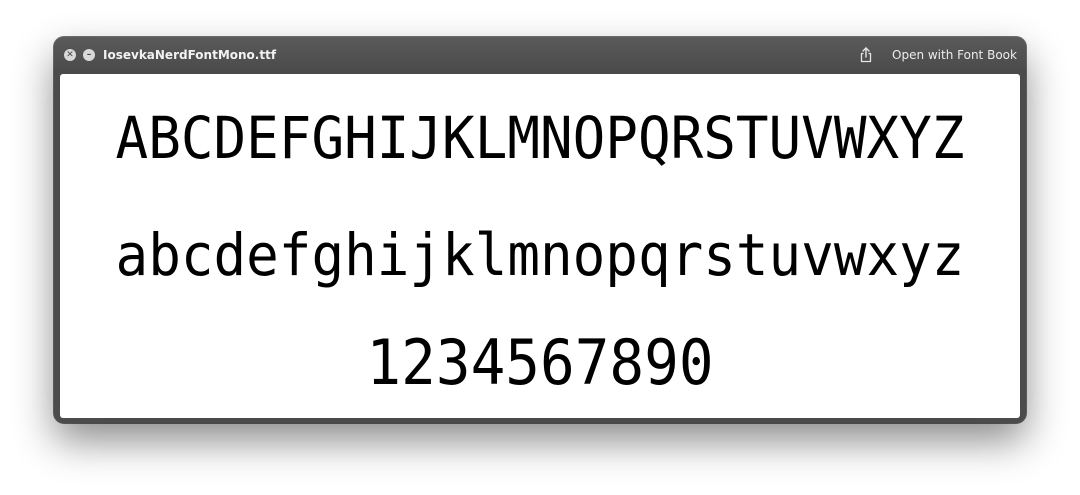 This screenshot has width=1080, height=495. Describe the element at coordinates (70, 55) in the screenshot. I see `close-icon: ✕` at that location.